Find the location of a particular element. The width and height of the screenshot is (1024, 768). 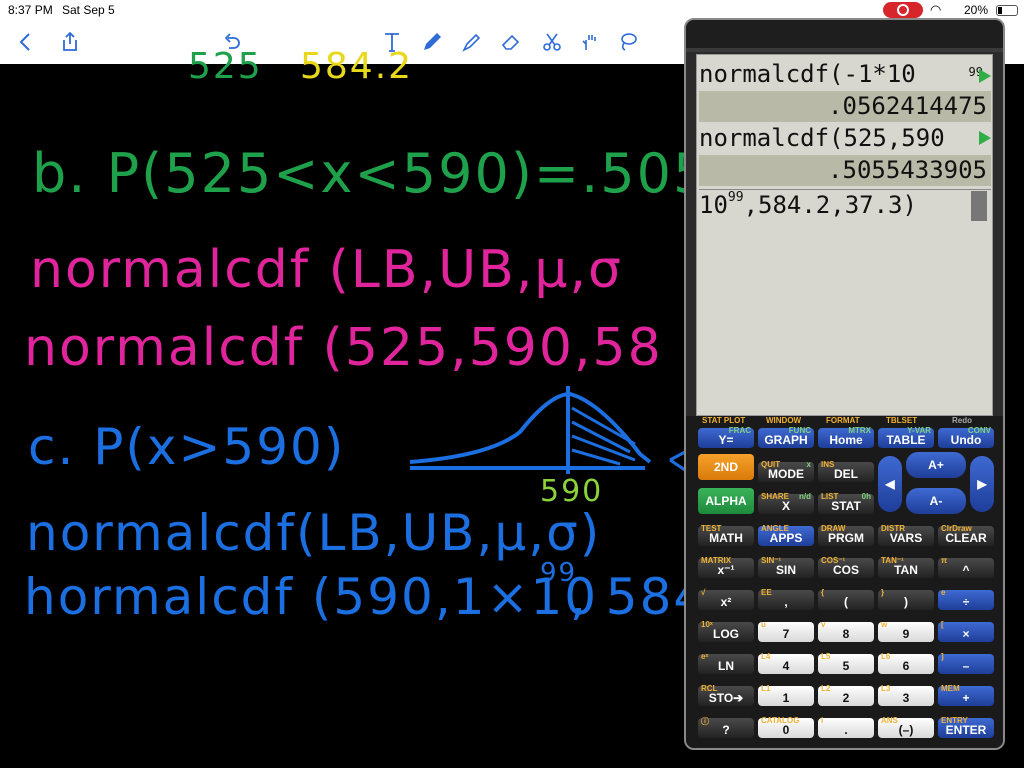

label-redo: Redo is located at coordinates (962, 420).